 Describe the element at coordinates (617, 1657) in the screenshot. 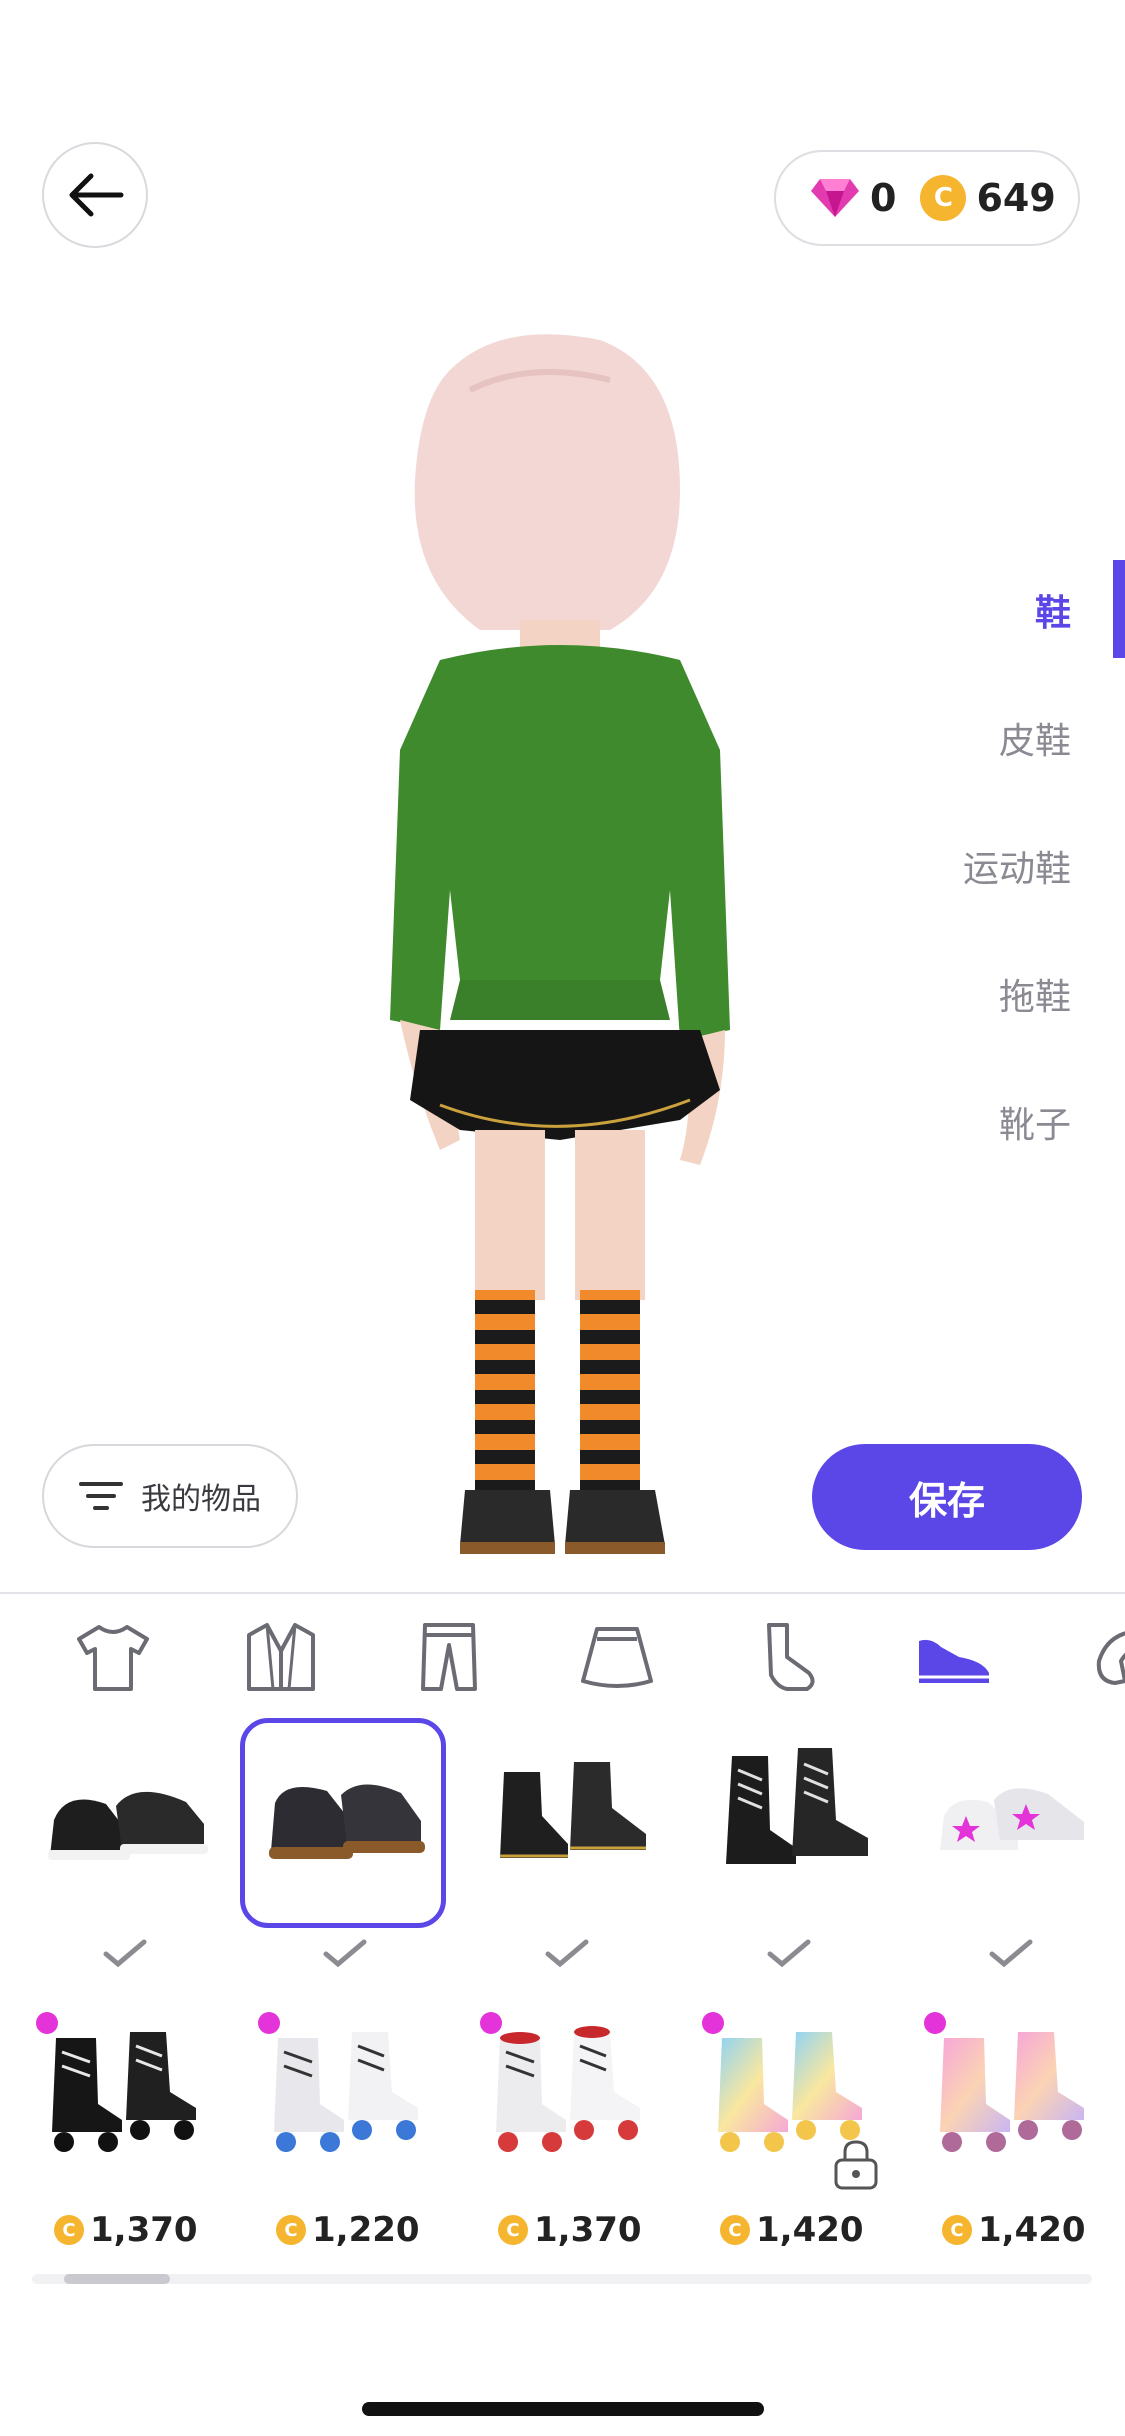

I see `skirt-icon` at that location.